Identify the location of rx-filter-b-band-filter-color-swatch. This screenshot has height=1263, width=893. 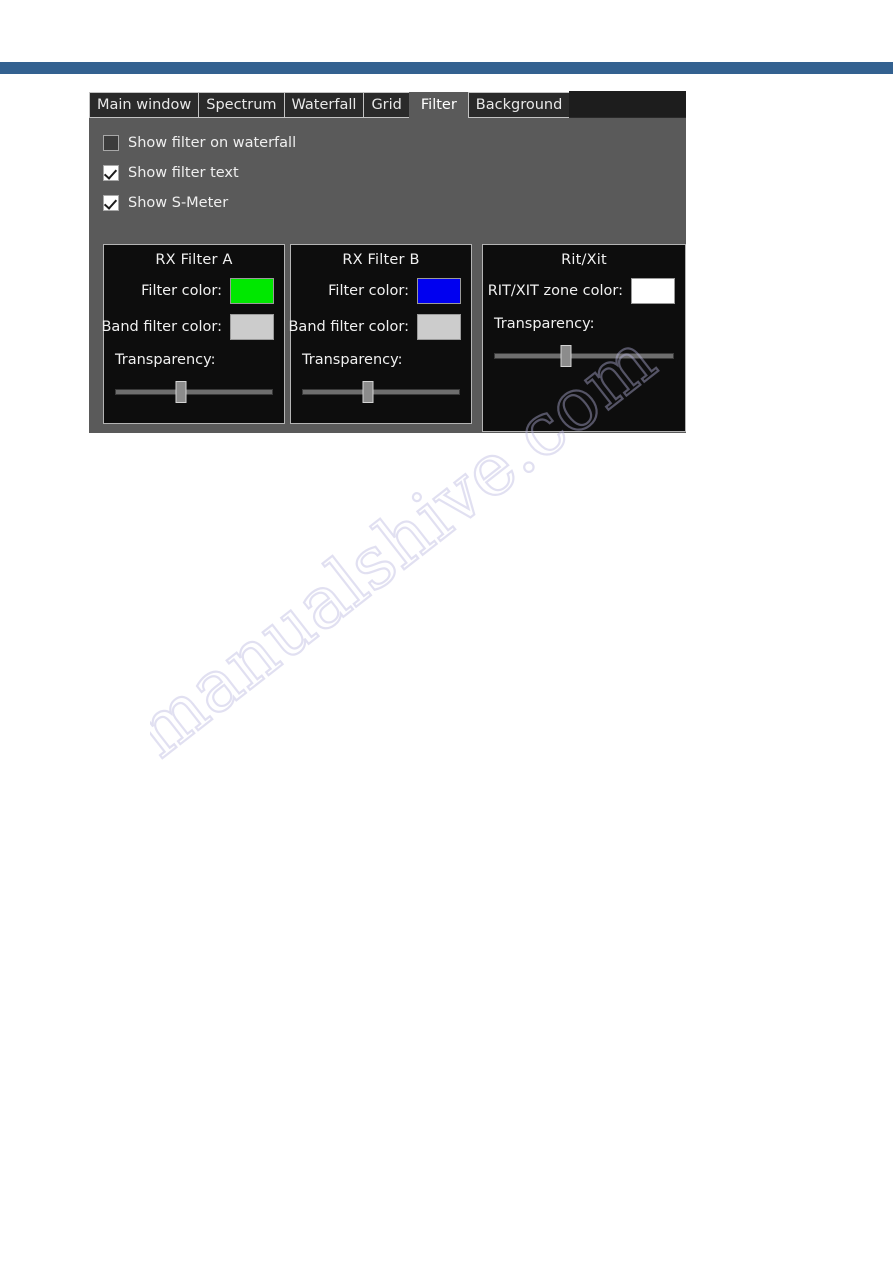
(439, 327).